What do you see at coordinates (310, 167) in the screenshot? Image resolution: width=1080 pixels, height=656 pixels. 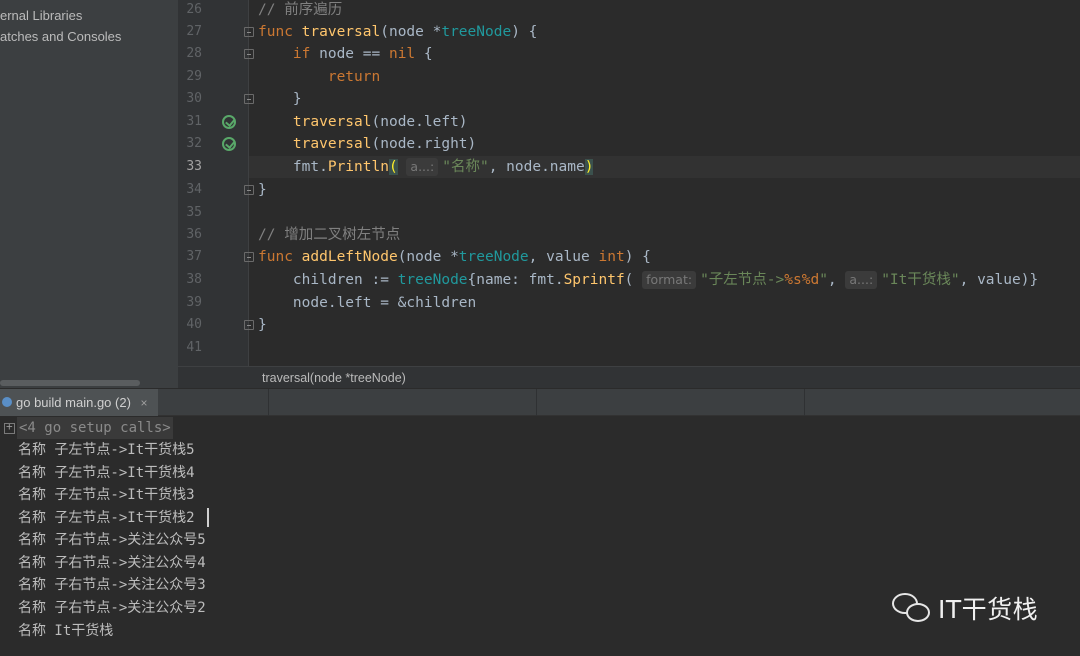 I see `code-text: fmt.` at bounding box center [310, 167].